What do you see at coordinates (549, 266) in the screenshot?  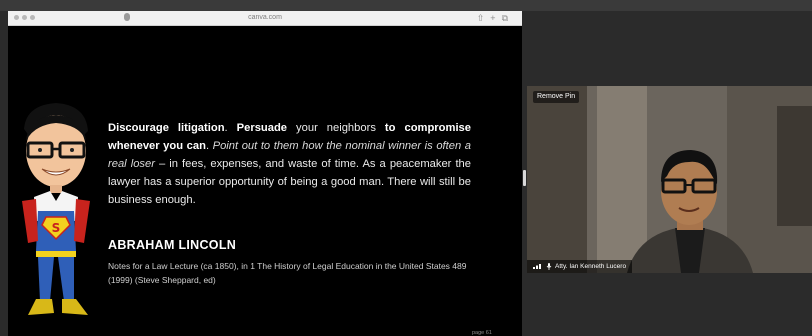 I see `microphone-icon` at bounding box center [549, 266].